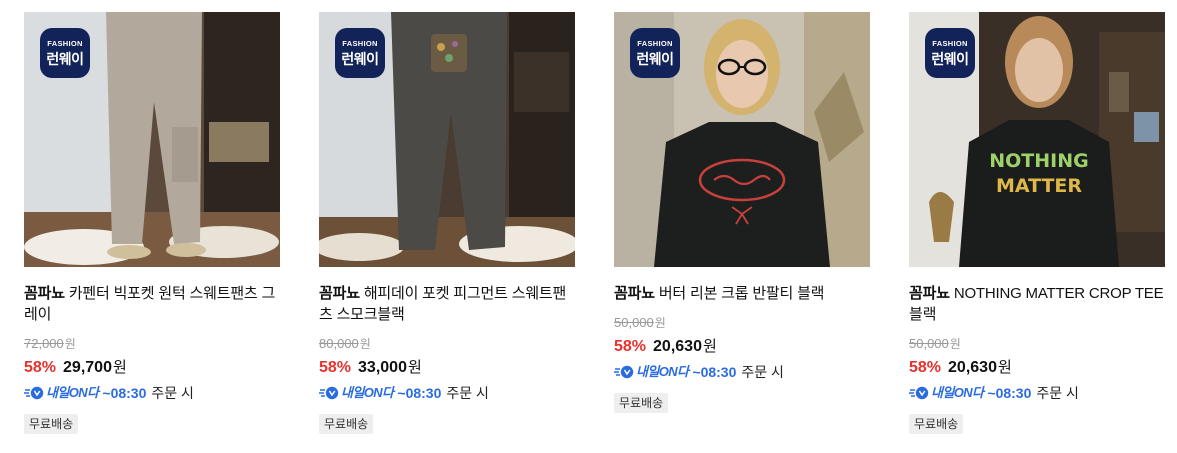 The height and width of the screenshot is (453, 1177). What do you see at coordinates (447, 344) in the screenshot?
I see `original-price: 80,000원` at bounding box center [447, 344].